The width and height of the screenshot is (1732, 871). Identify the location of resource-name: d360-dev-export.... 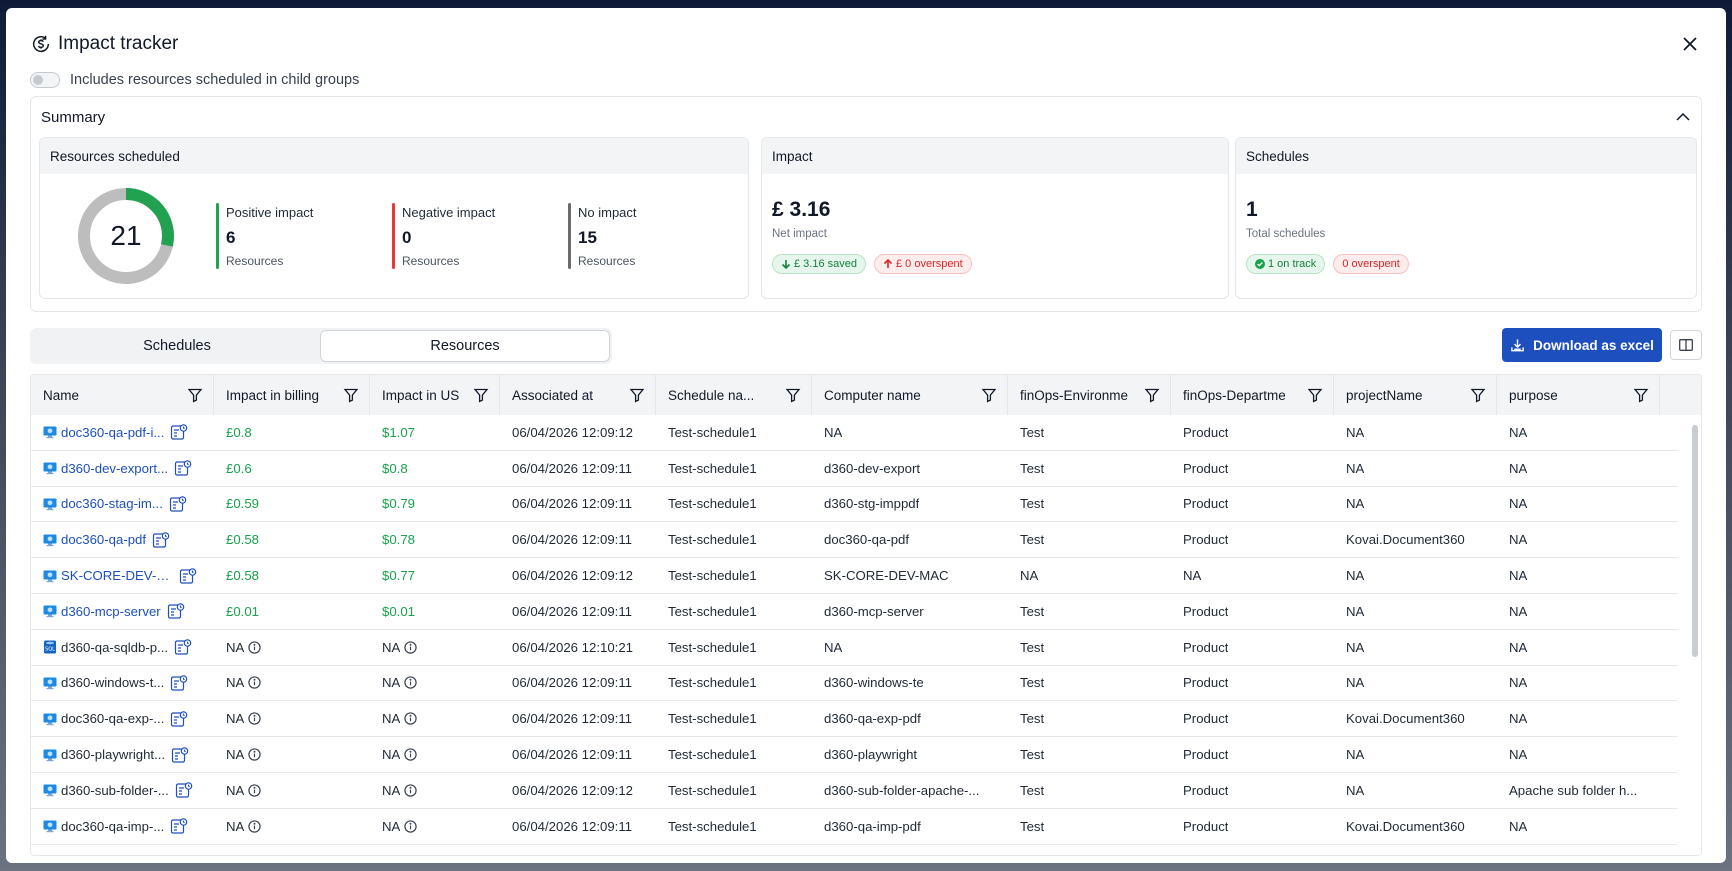
(114, 468).